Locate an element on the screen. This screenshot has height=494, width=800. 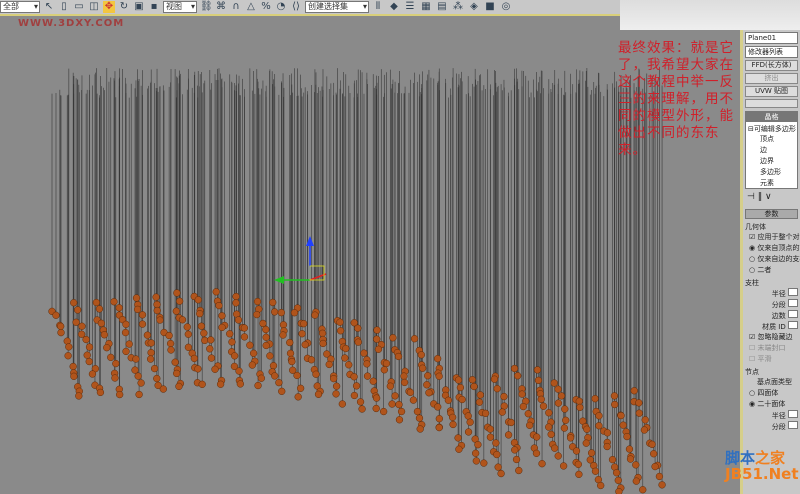
rect-region-icon: ▭ is located at coordinates (79, 7).